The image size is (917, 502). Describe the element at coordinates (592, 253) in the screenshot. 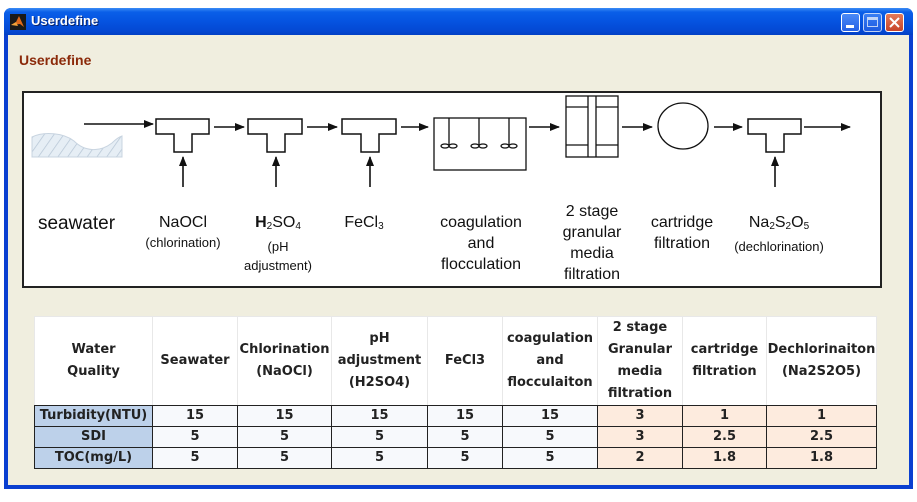

I see `stage-line: media` at that location.